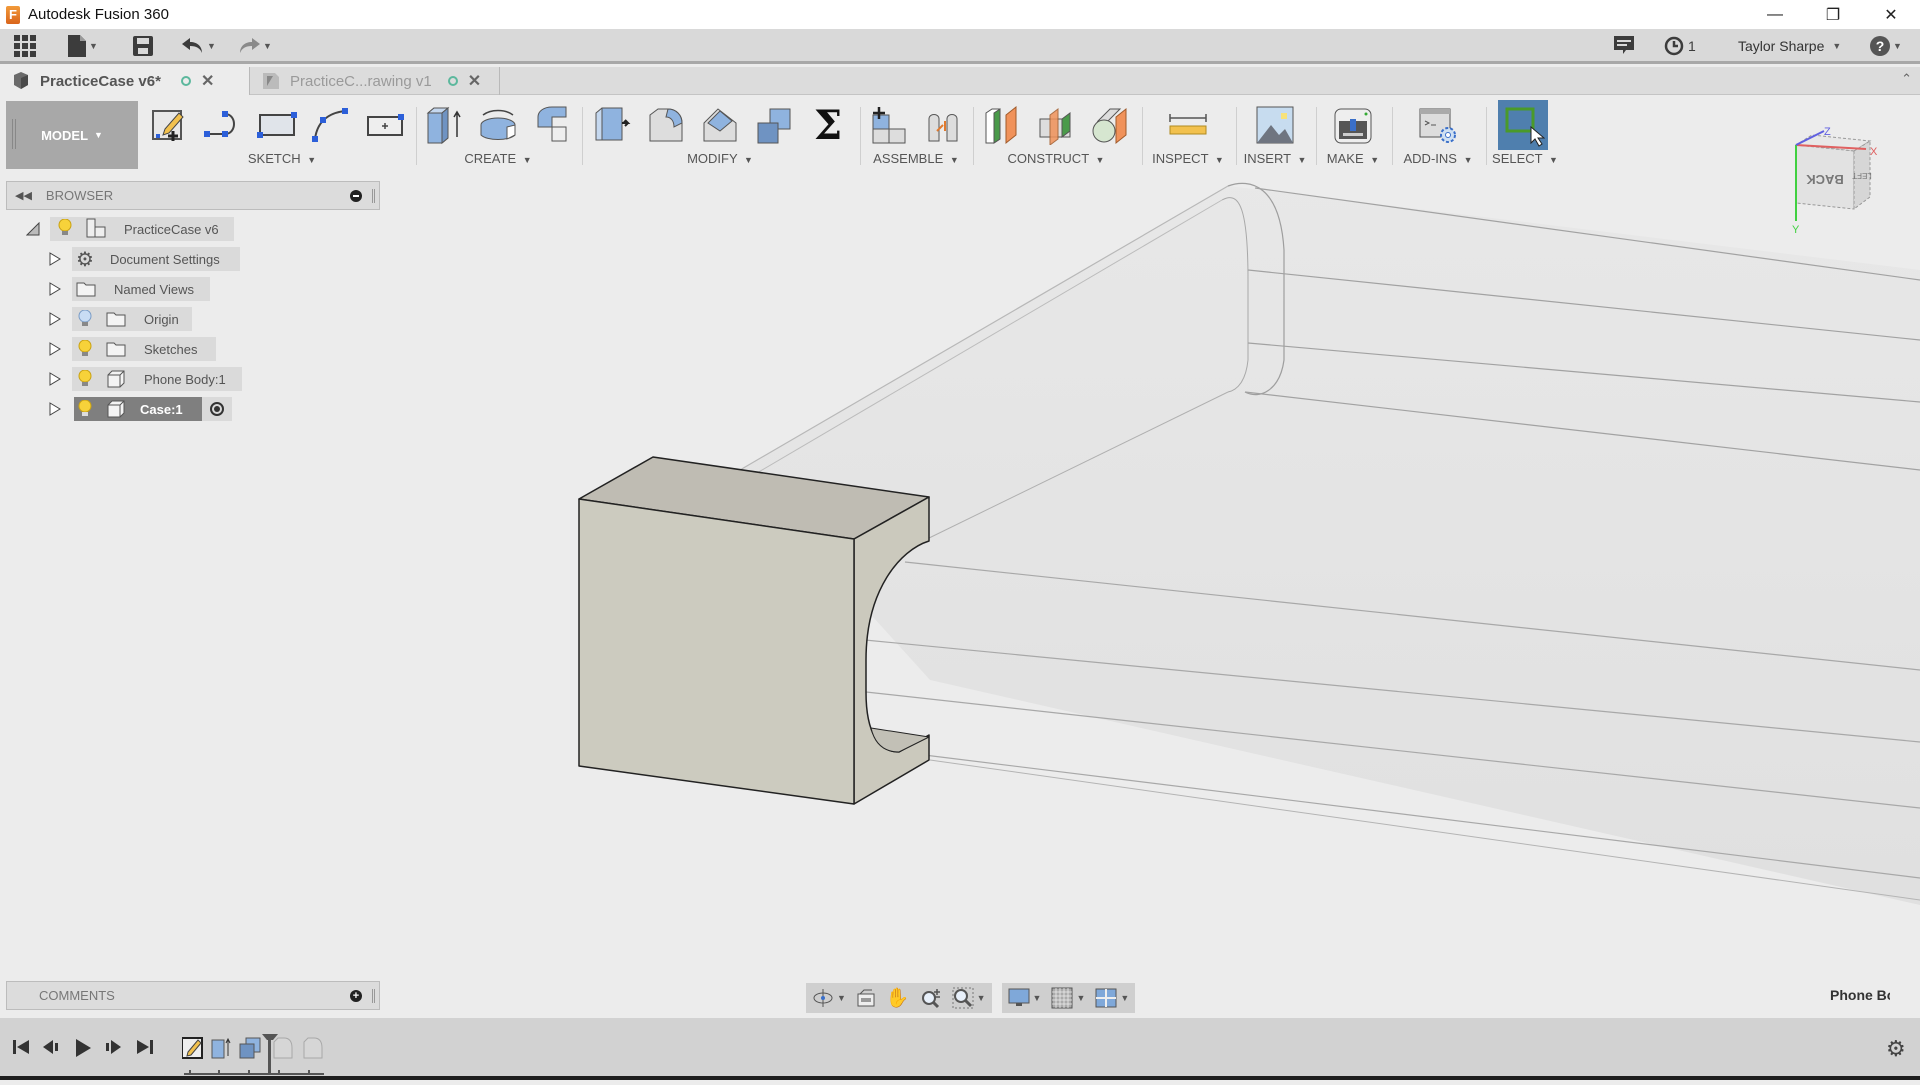 This screenshot has width=1920, height=1085. Describe the element at coordinates (774, 125) in the screenshot. I see `combine-button` at that location.